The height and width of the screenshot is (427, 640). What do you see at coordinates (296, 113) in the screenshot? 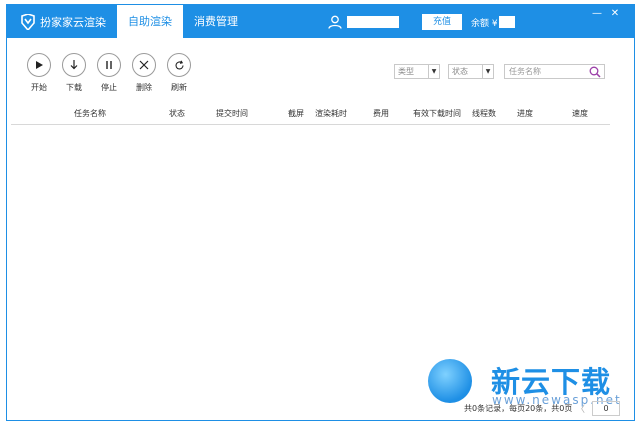
I see `column-header-screenshot: 截屏` at bounding box center [296, 113].